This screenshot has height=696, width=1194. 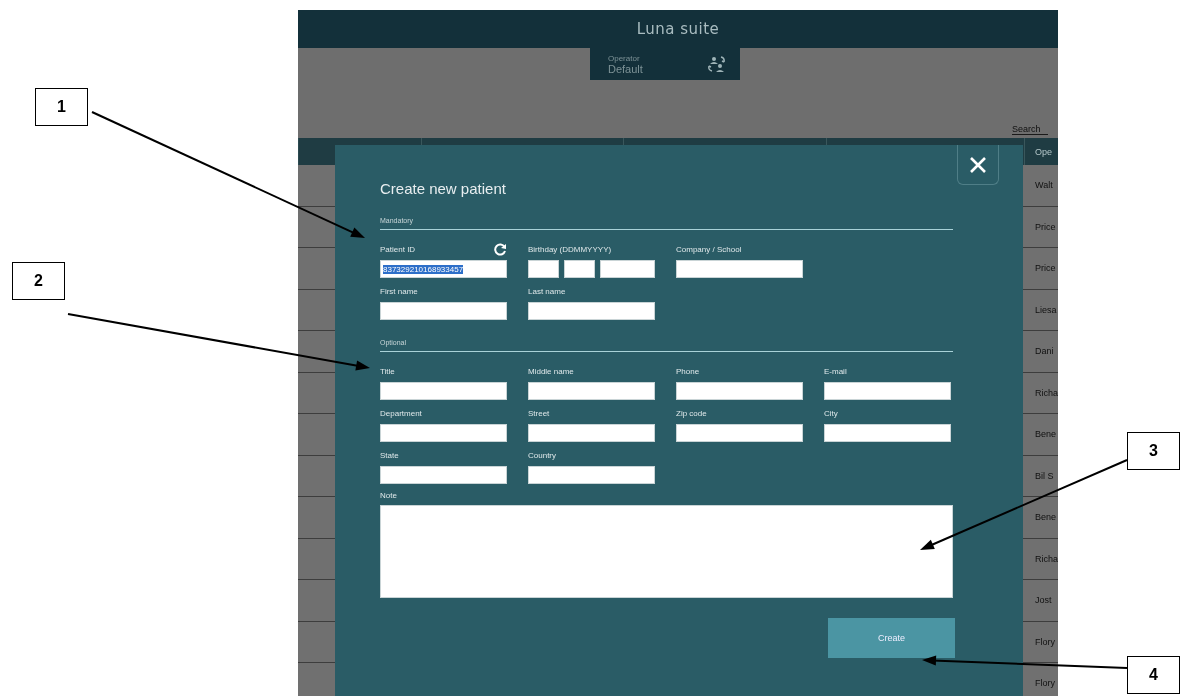 I want to click on column-header: Ope, so click(x=1044, y=151).